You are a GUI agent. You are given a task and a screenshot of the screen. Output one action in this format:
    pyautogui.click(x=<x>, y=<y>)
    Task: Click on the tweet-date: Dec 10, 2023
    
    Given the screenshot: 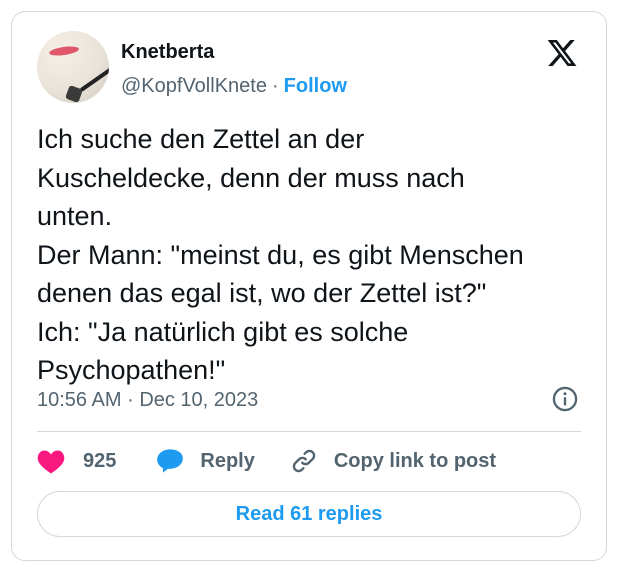 What is the action you would take?
    pyautogui.click(x=198, y=400)
    